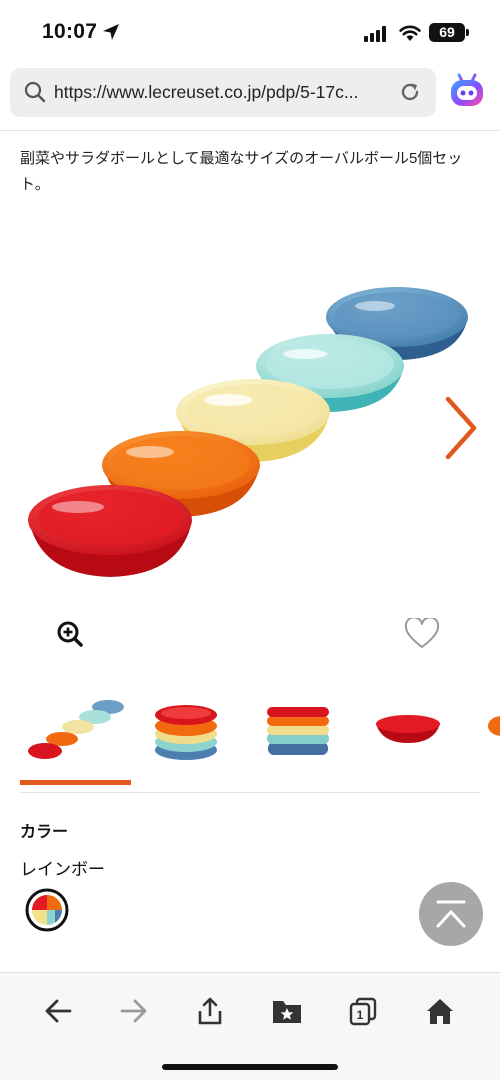  I want to click on search-icon, so click(35, 92).